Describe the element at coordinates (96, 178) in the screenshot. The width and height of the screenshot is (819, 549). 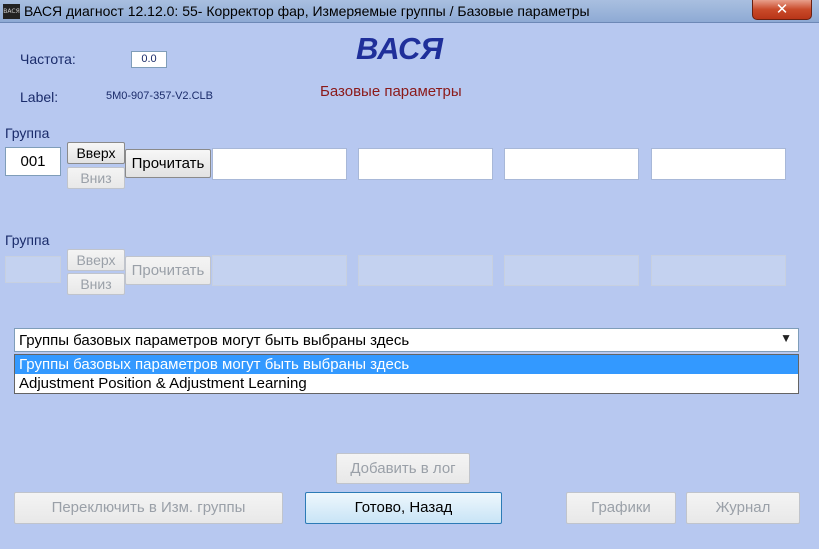
I see `group1-down-button: Вниз` at that location.